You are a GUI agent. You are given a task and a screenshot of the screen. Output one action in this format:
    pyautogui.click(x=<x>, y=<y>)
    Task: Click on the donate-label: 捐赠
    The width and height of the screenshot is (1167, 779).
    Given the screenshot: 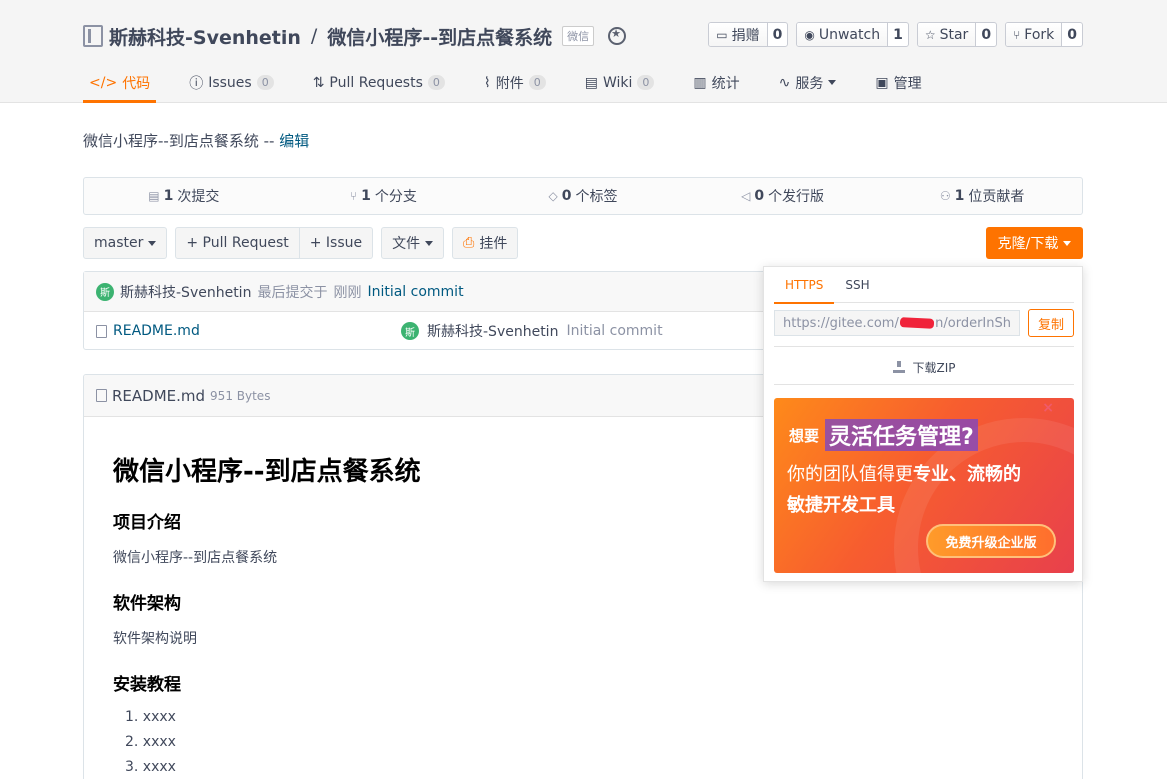 What is the action you would take?
    pyautogui.click(x=745, y=35)
    